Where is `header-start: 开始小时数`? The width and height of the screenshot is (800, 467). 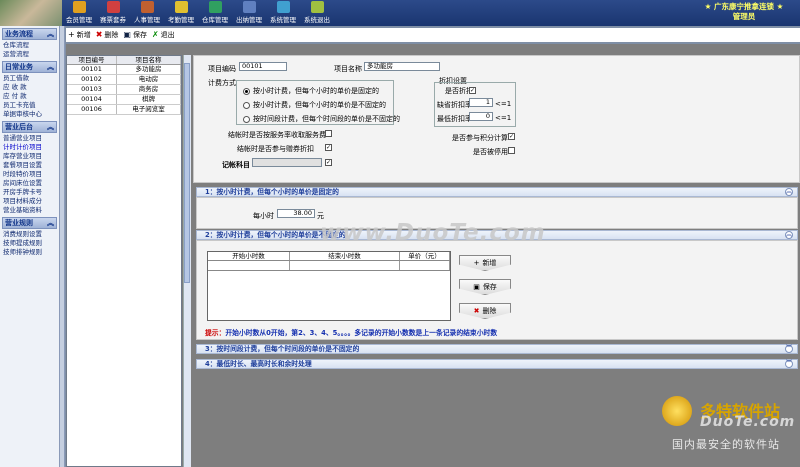
header-start: 开始小时数 is located at coordinates (249, 256).